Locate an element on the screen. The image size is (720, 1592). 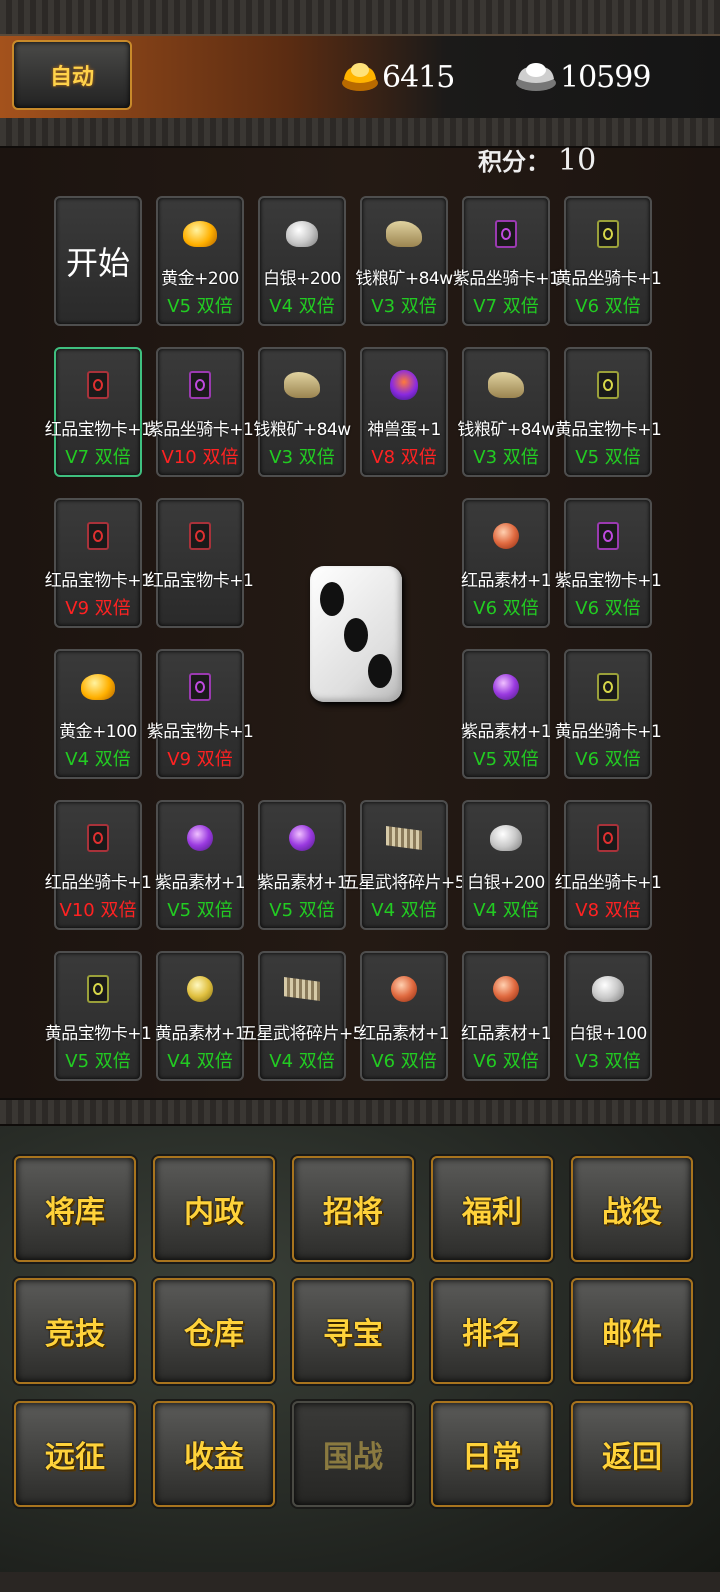
board-cell: 黄品素材+1 V4 双倍 is located at coordinates (200, 1016).